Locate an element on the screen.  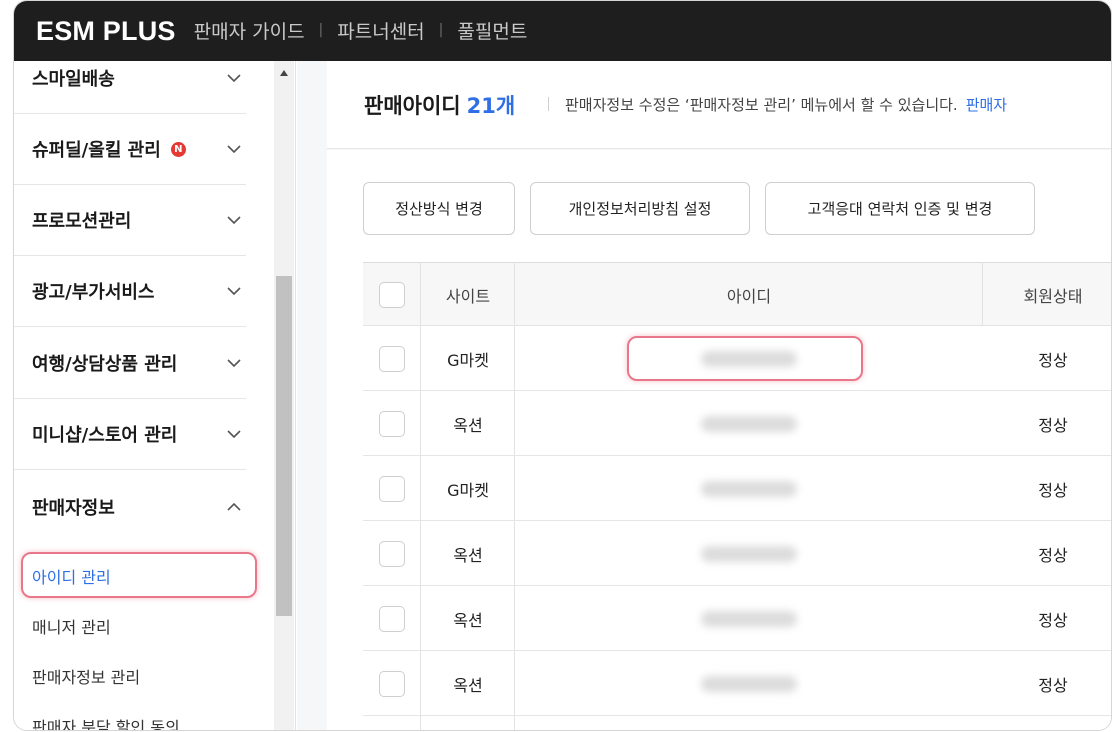
privacy-policy-button: 개인정보처리방침 설정 is located at coordinates (640, 208).